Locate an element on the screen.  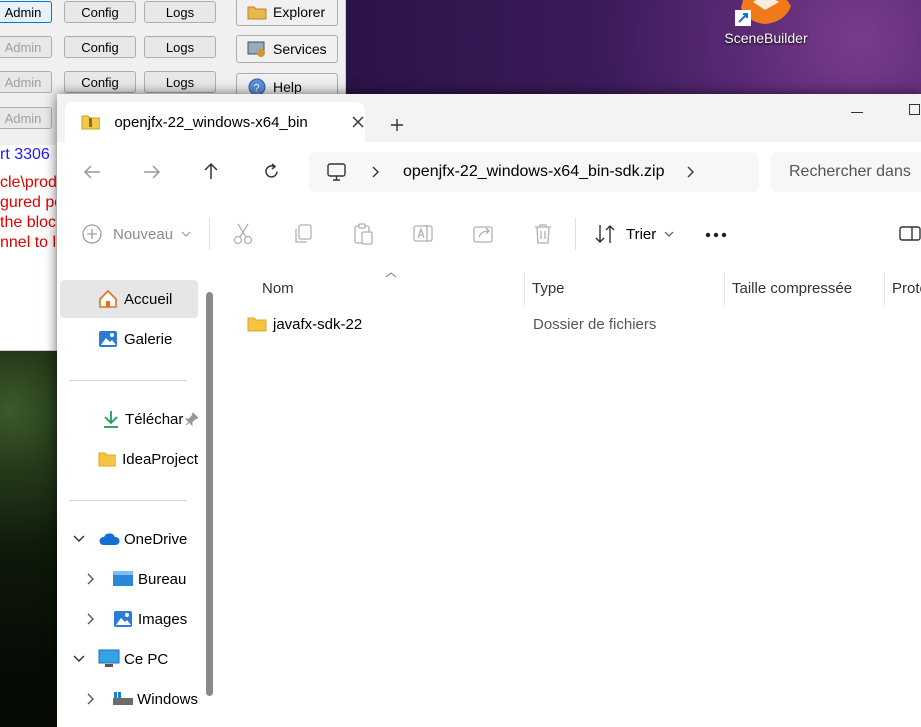
log-line: cle\prod is located at coordinates (28, 182).